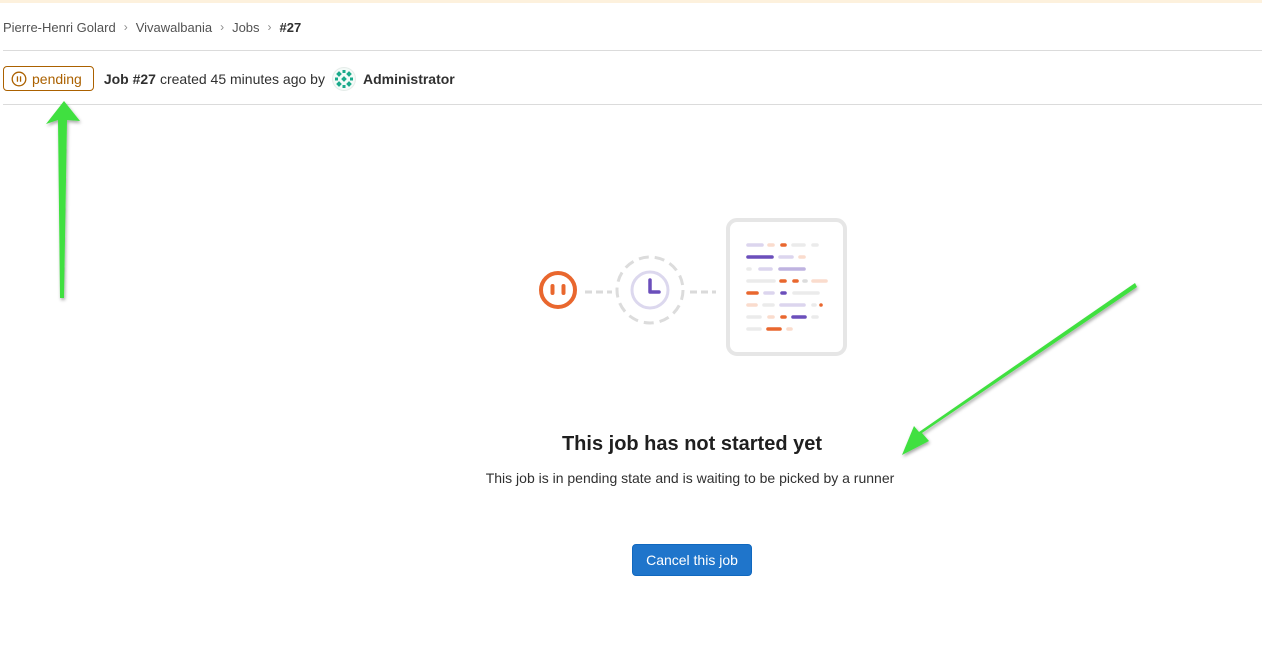  What do you see at coordinates (631, 1) in the screenshot?
I see `top-border-strip` at bounding box center [631, 1].